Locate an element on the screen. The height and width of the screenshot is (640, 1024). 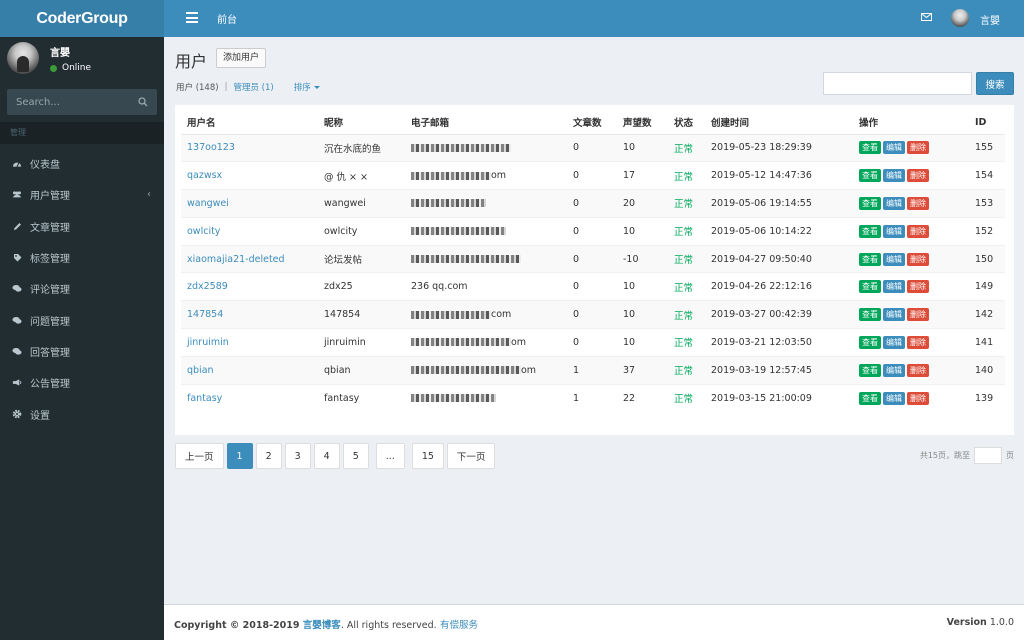
username-link: jinruimin is located at coordinates (208, 342).